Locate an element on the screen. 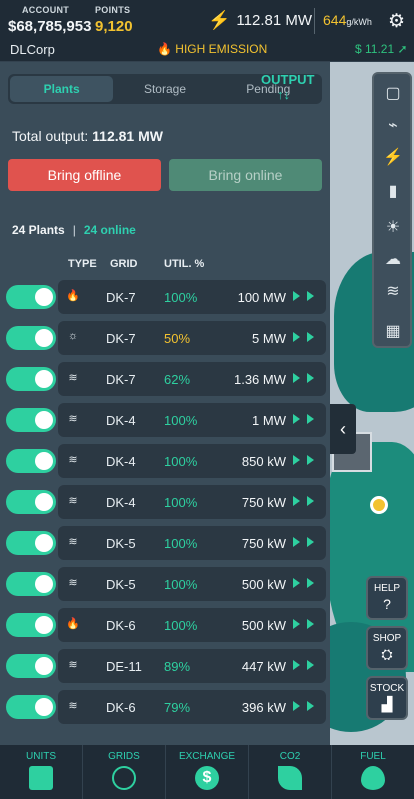 Image resolution: width=414 pixels, height=799 pixels. shop-button: SHOP ⛭ is located at coordinates (387, 648).